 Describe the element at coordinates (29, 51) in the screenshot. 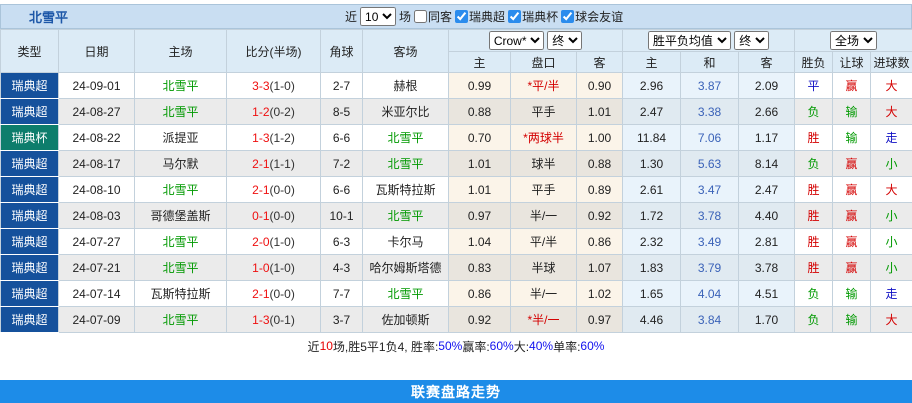

I see `col-header-type: 类型` at that location.